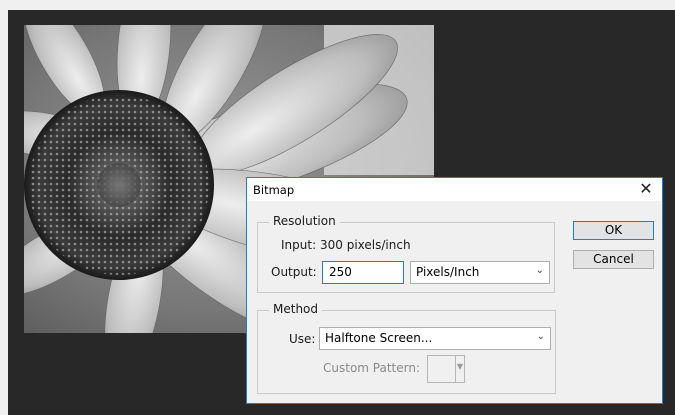  I want to click on use-label: Use:, so click(302, 339).